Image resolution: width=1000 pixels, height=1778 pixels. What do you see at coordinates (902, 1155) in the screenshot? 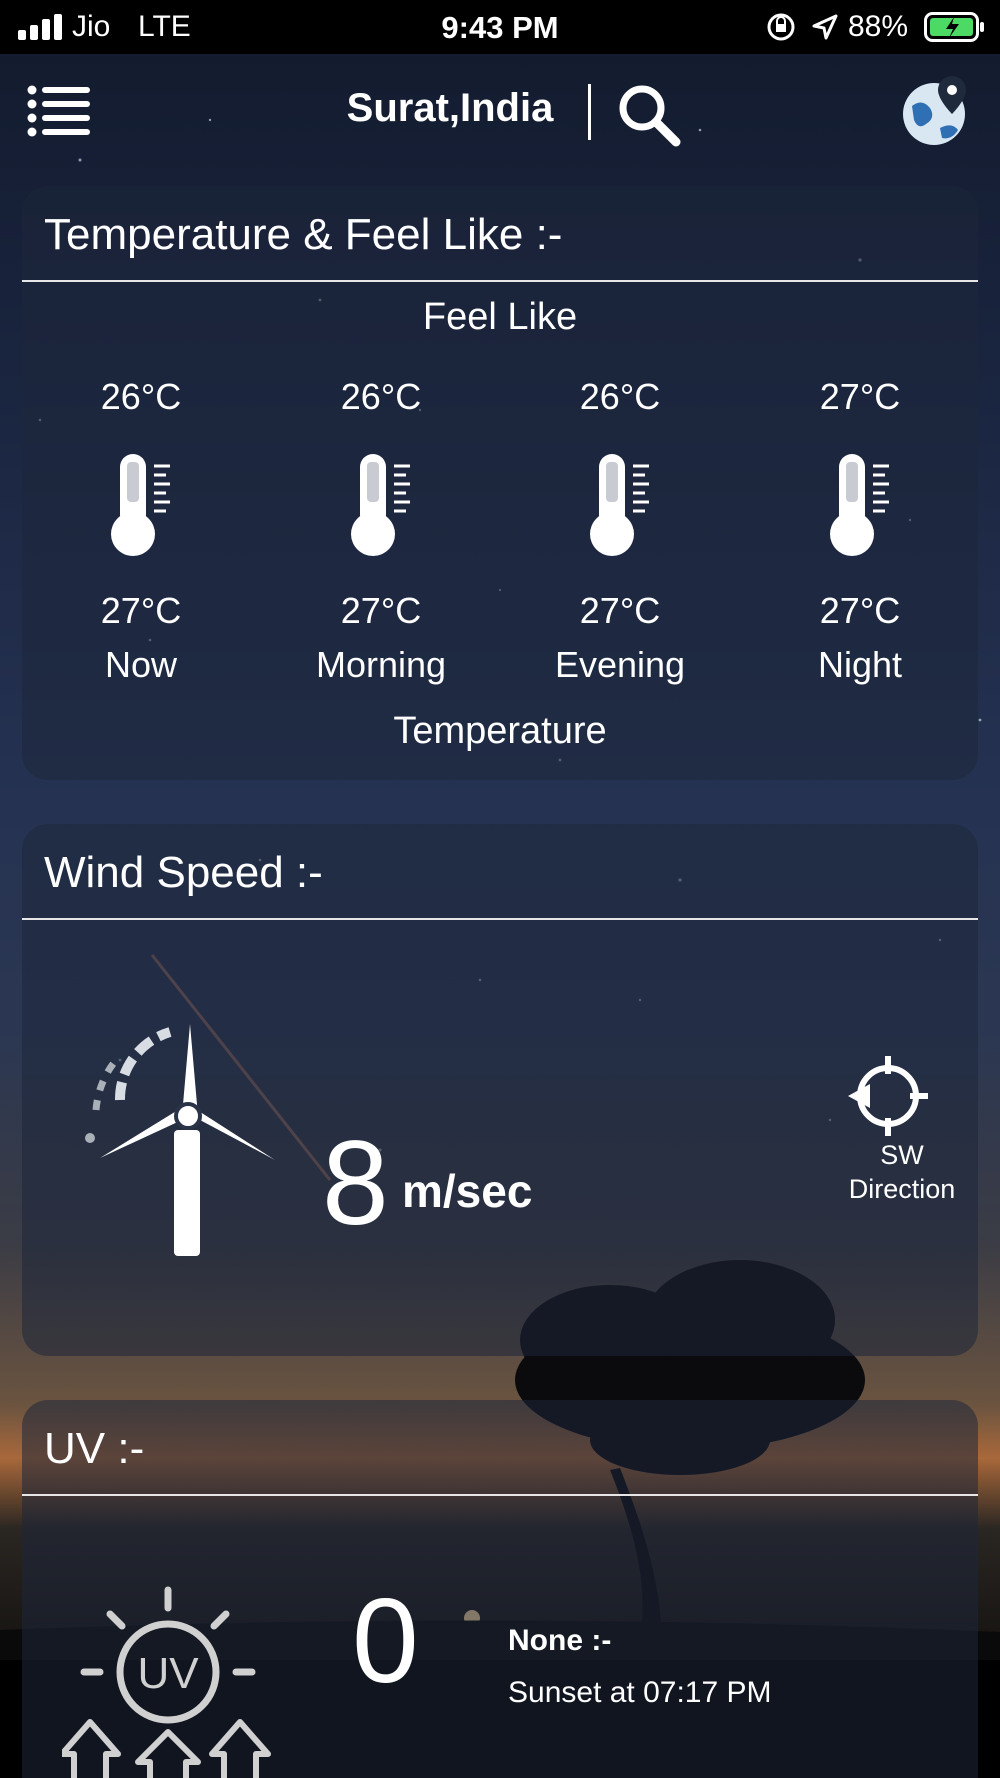
I see `wind-direction-value: SW` at bounding box center [902, 1155].